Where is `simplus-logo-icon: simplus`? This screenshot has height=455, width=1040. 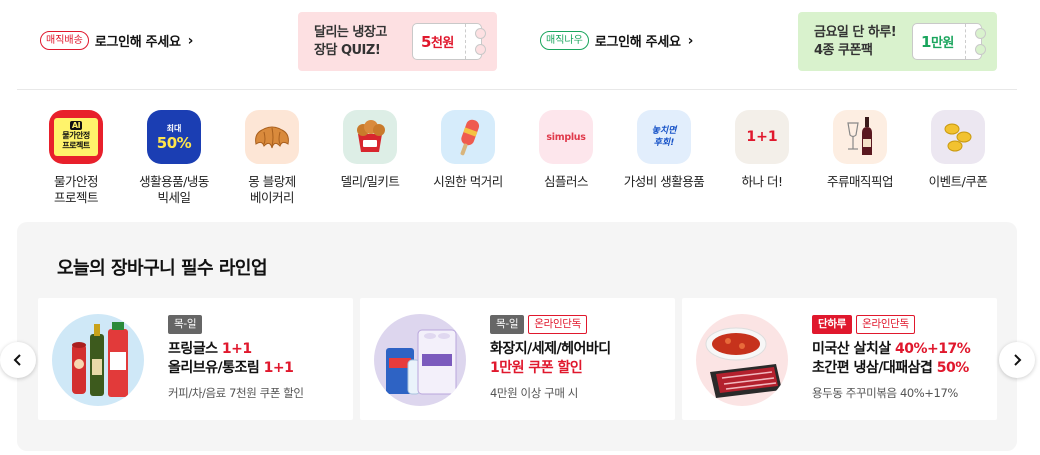 simplus-logo-icon: simplus is located at coordinates (566, 137).